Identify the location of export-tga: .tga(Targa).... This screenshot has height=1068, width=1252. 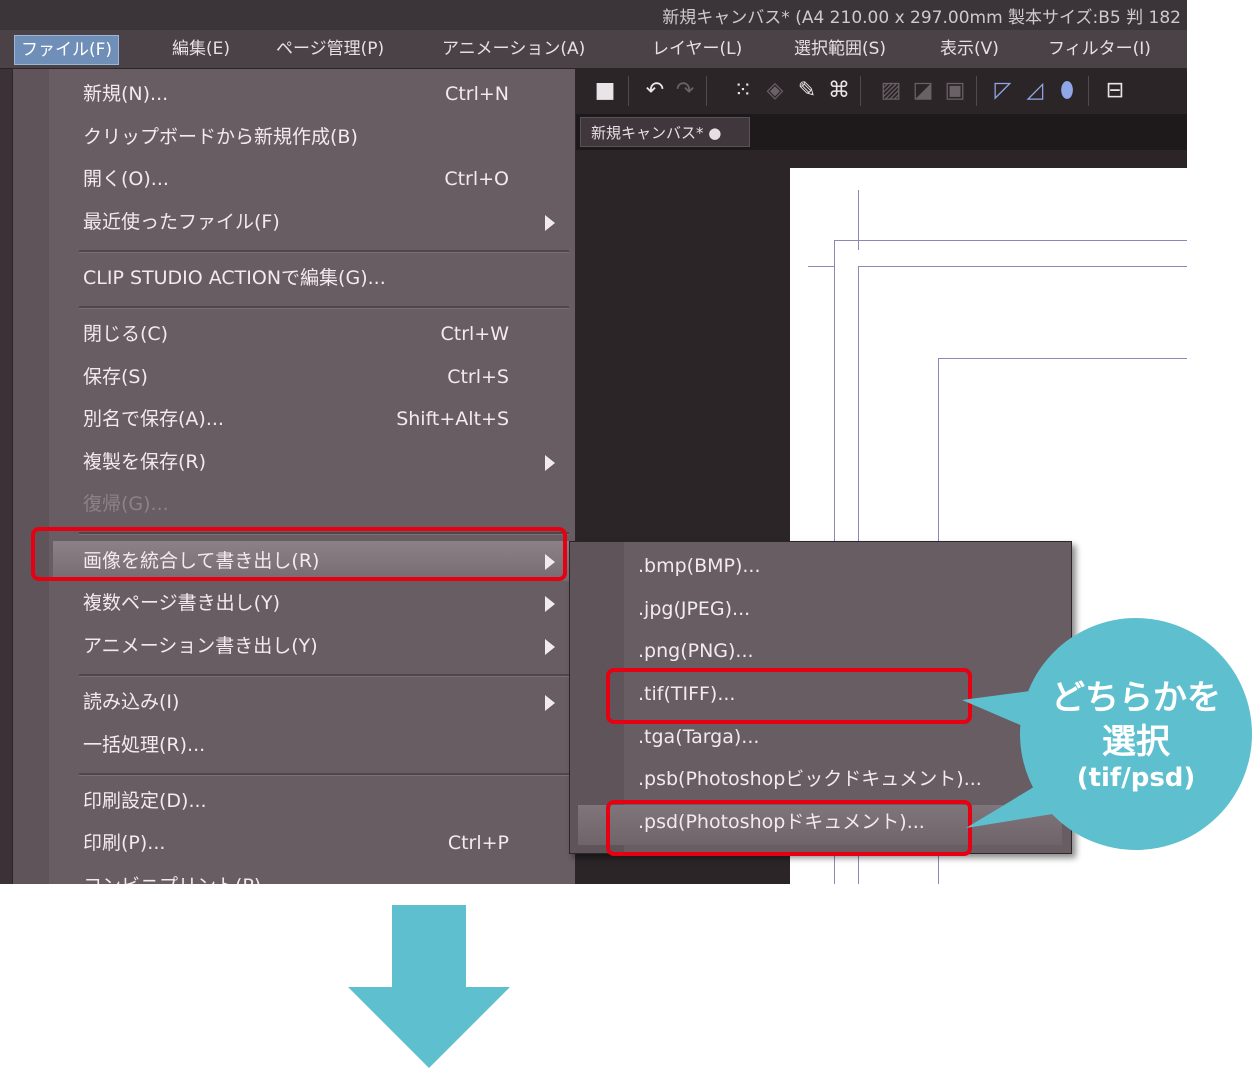
(698, 737).